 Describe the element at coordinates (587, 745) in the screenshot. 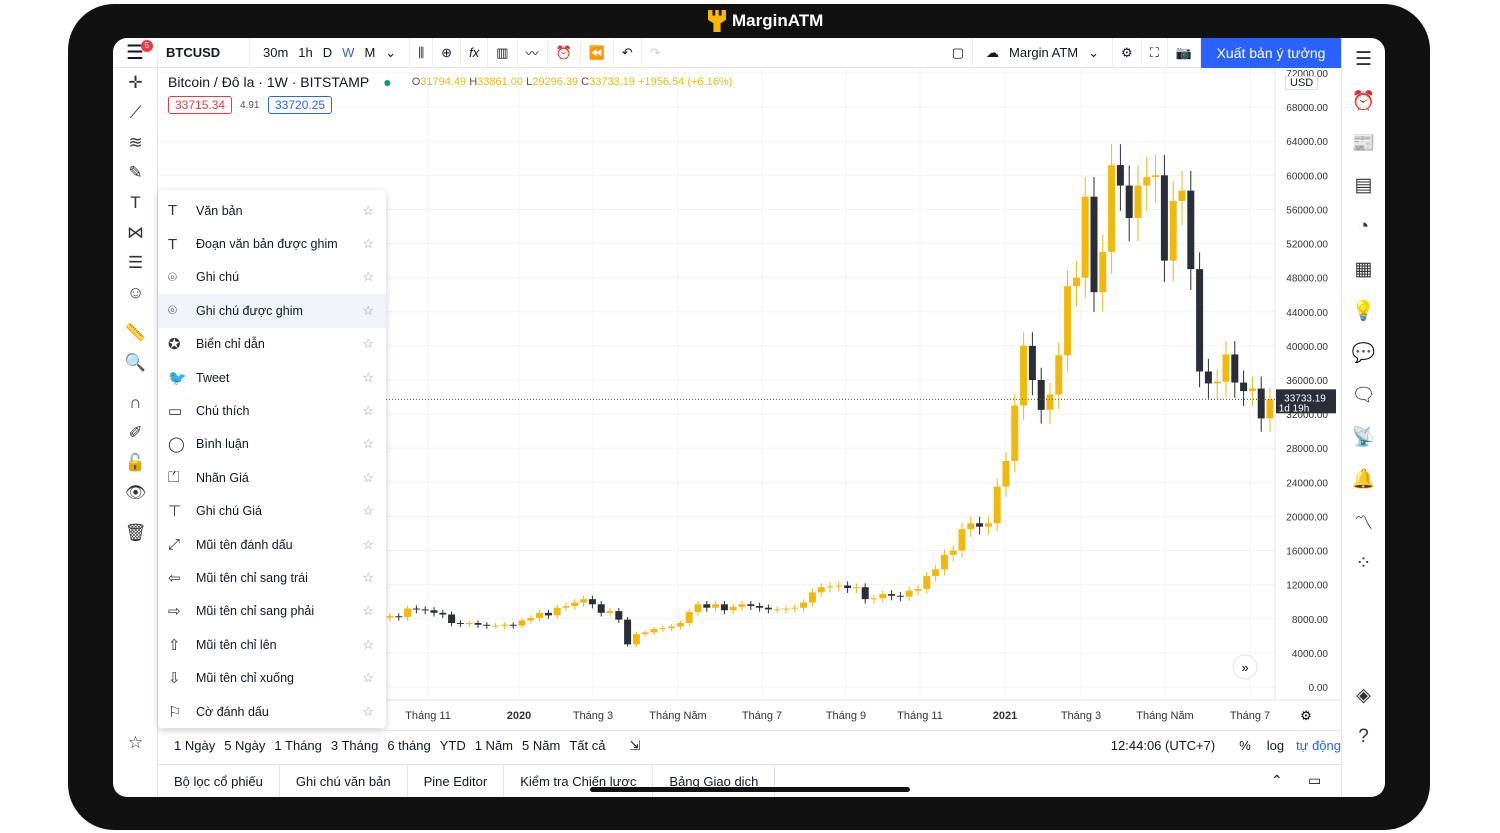

I see `range-button: Tất cả` at that location.